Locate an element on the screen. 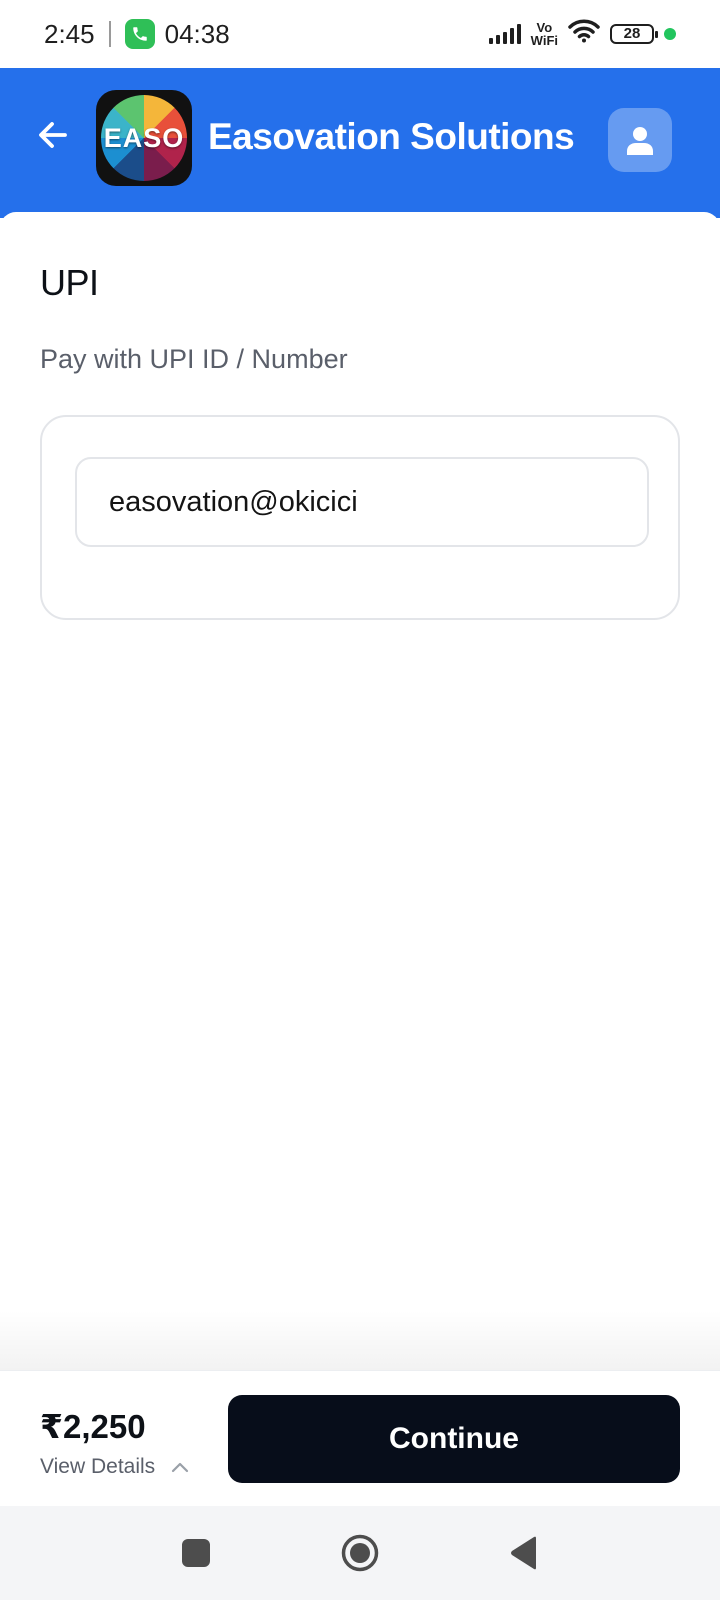 This screenshot has width=720, height=1600. recents-button is located at coordinates (196, 1553).